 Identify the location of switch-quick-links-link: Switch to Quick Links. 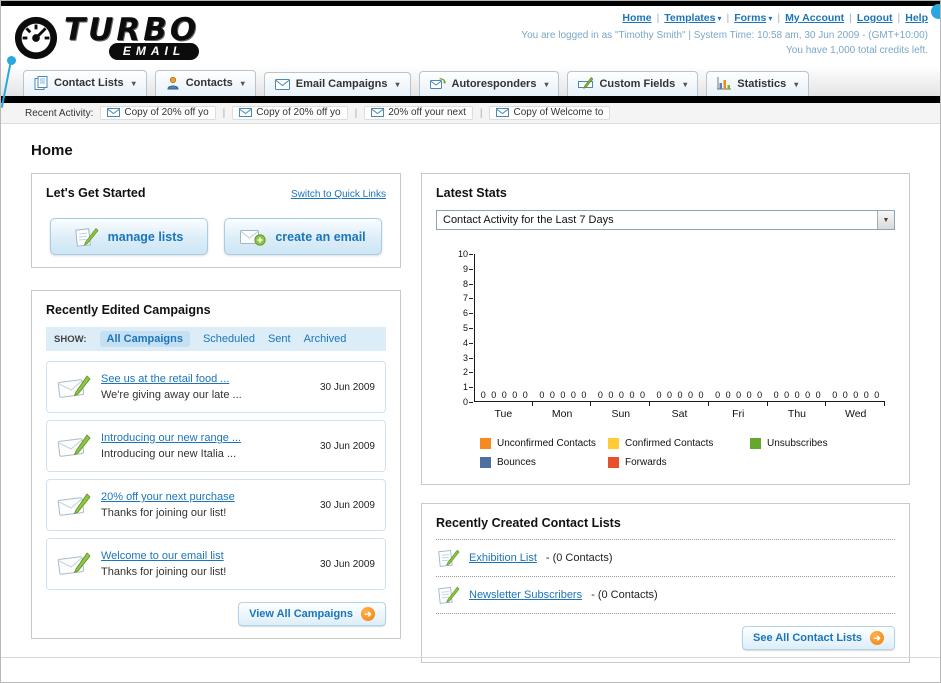
(338, 194).